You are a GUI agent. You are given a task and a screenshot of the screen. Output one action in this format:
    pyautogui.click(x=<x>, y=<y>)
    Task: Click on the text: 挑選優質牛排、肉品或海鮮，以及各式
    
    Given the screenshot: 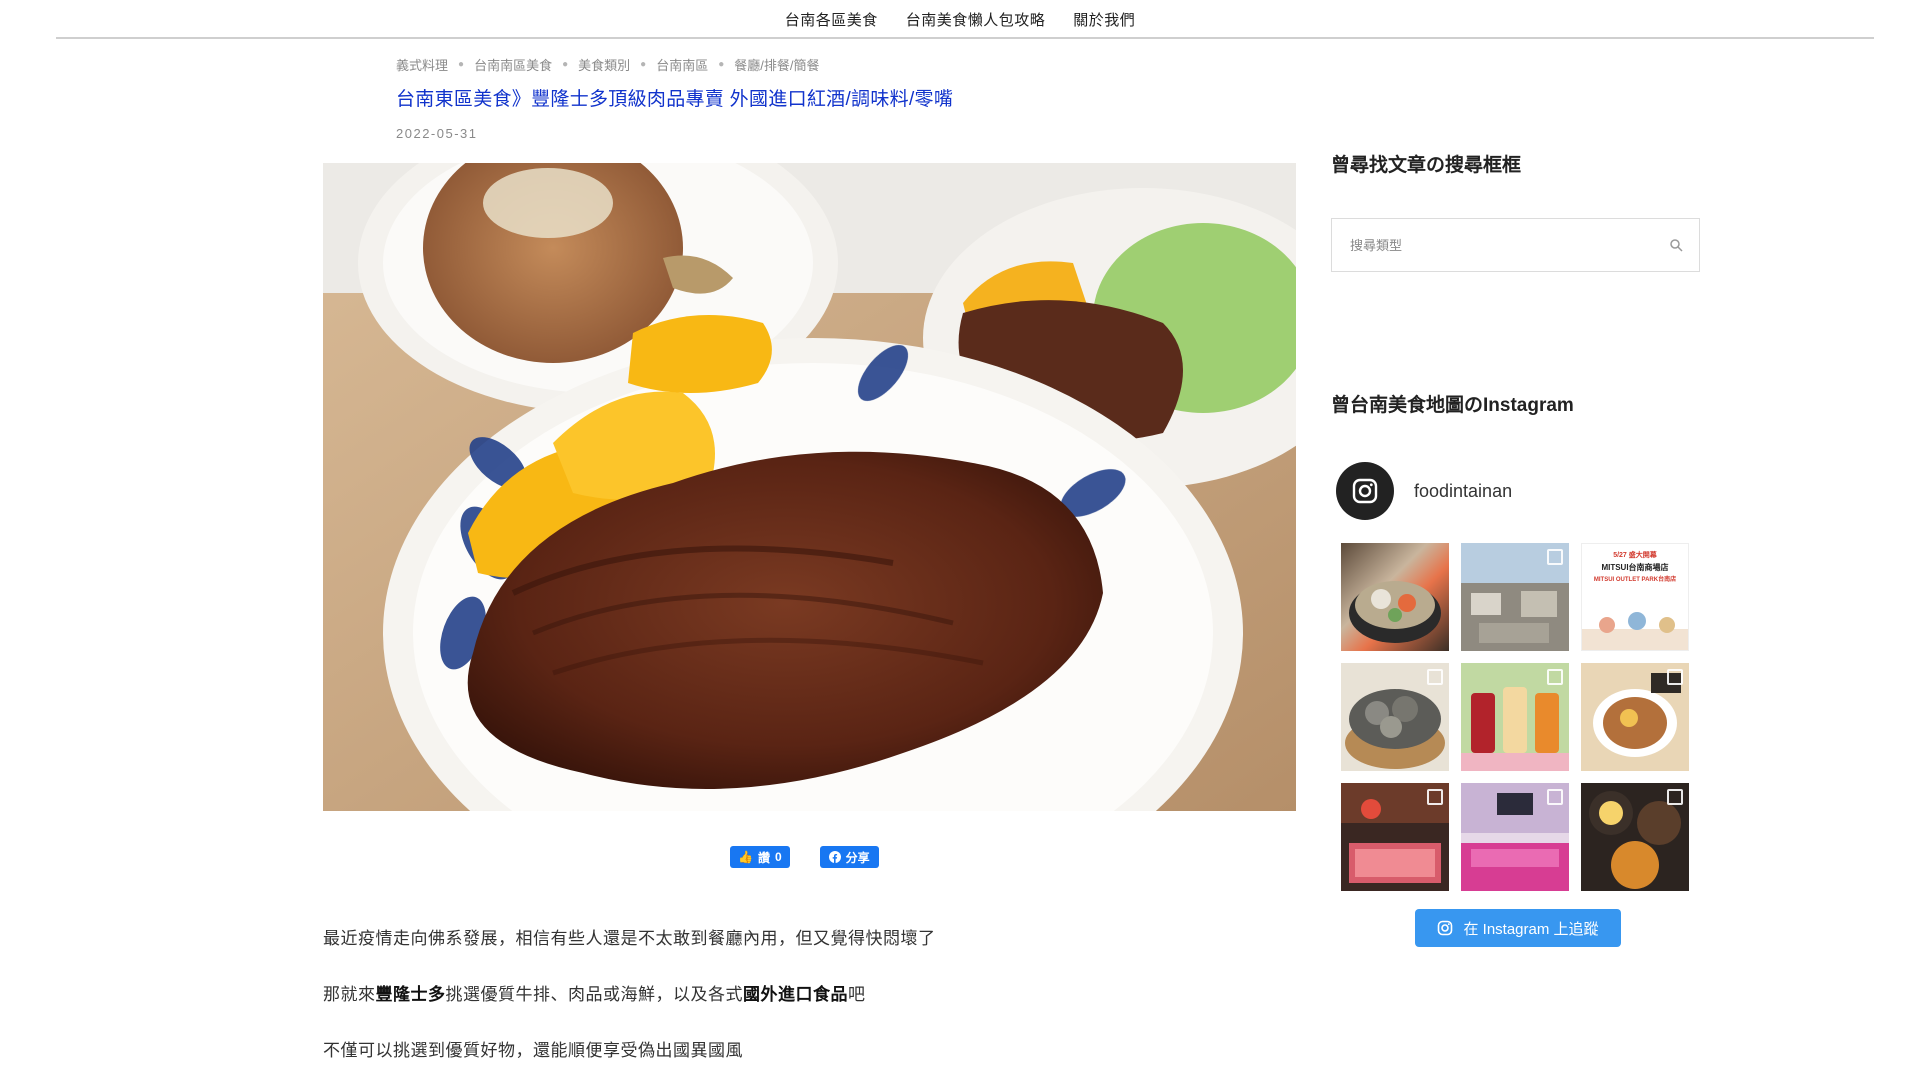 What is the action you would take?
    pyautogui.click(x=594, y=994)
    